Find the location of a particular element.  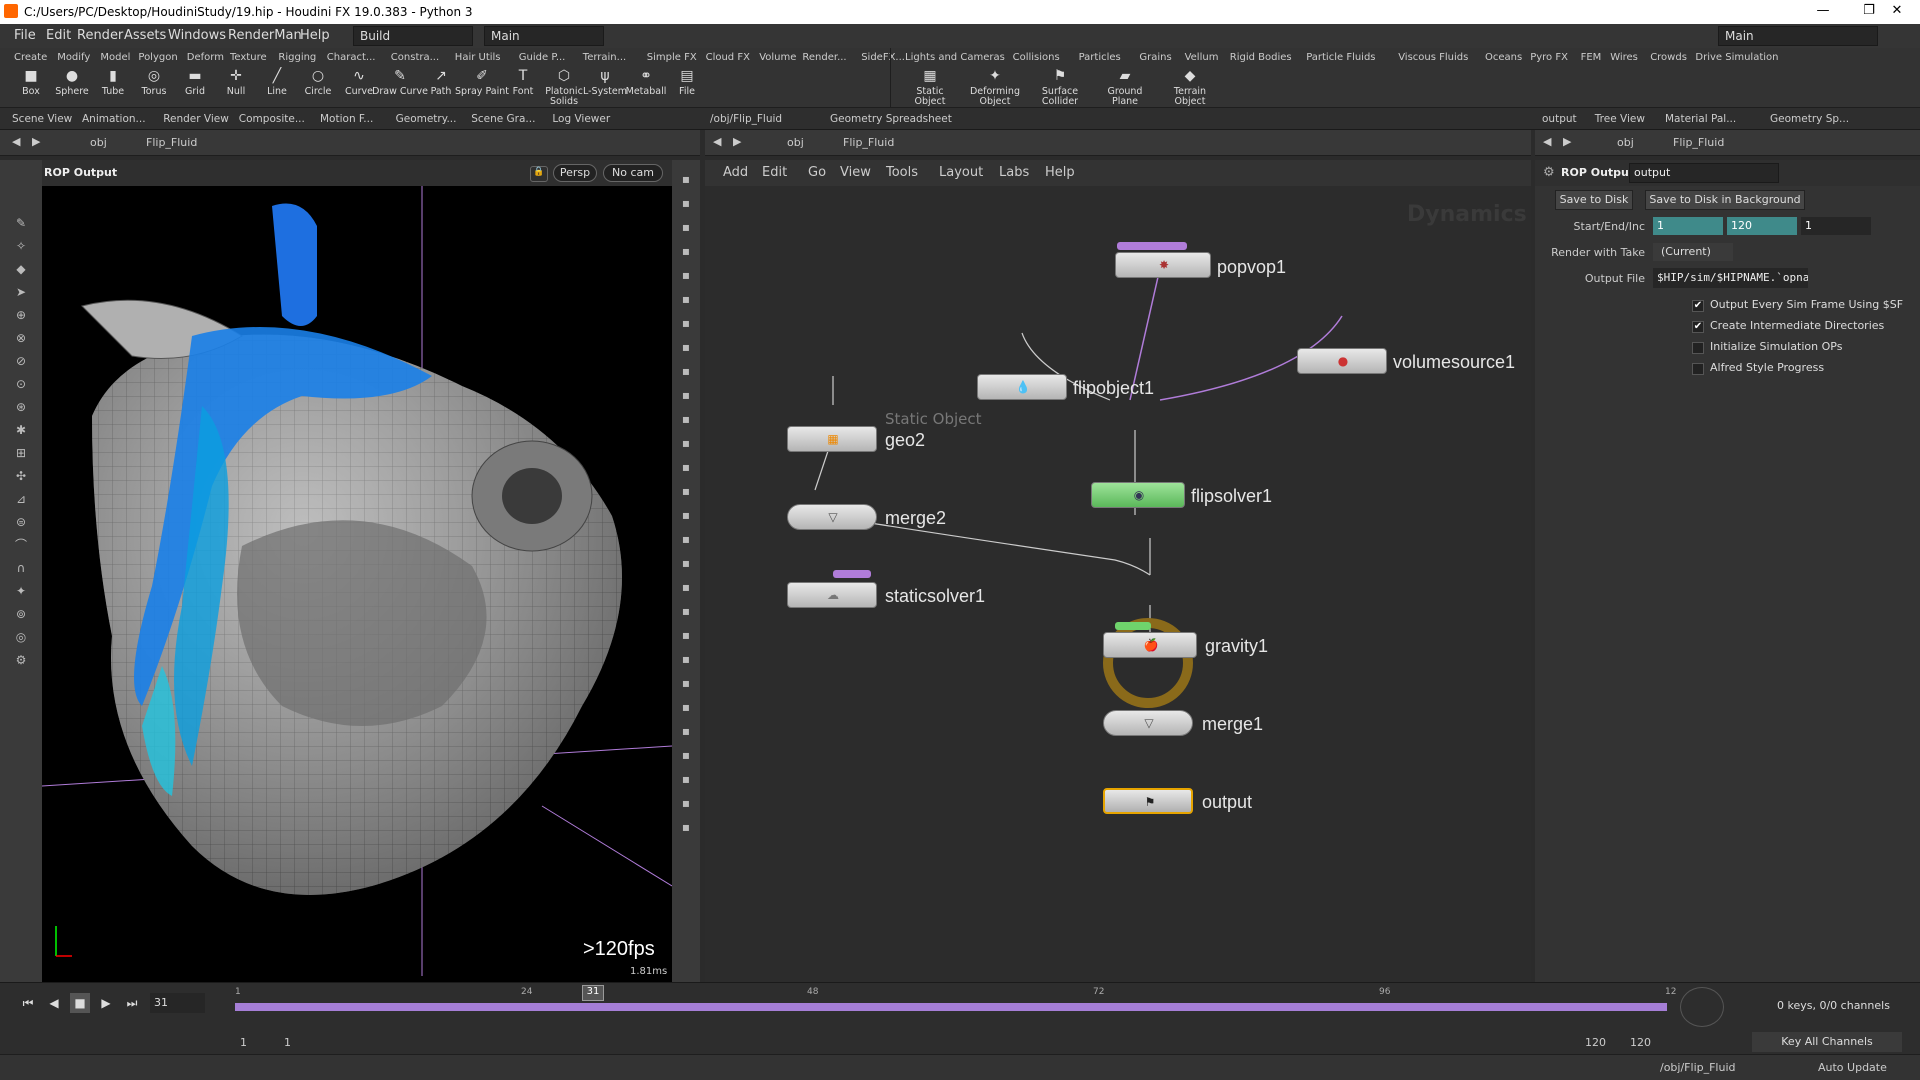

shelf-tab-lights-and-cameras: Lights and Cameras is located at coordinates (955, 57).